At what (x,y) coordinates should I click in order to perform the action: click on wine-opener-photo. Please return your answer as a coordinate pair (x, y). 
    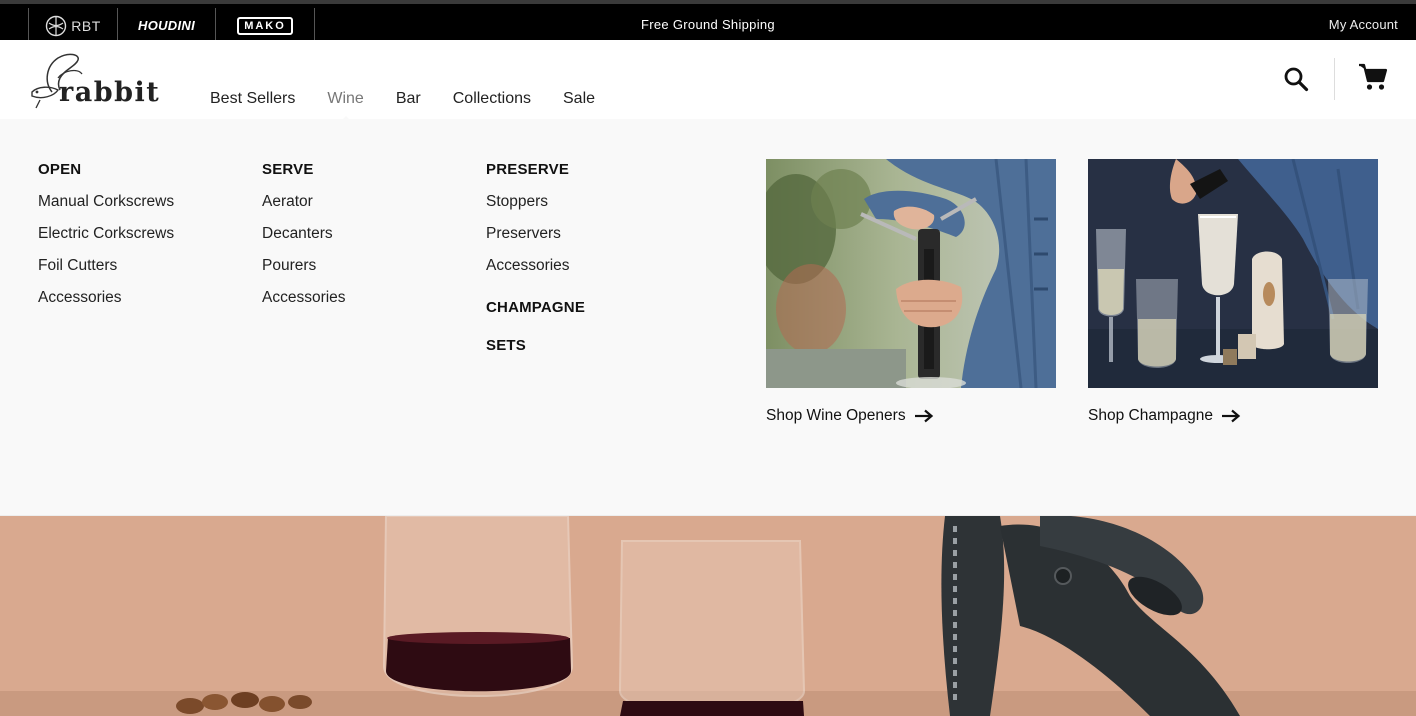
    Looking at the image, I should click on (911, 273).